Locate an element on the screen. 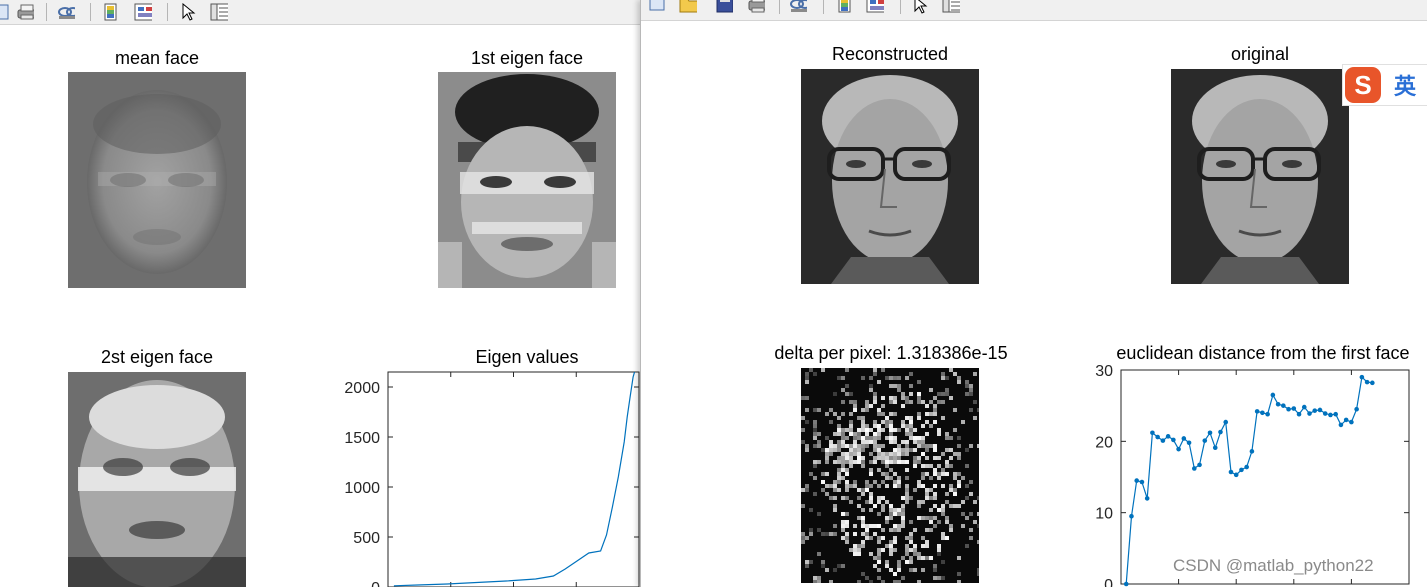 The height and width of the screenshot is (587, 1427). euclidean-distance-axes: 0 10 20 30 is located at coordinates (1252, 475).